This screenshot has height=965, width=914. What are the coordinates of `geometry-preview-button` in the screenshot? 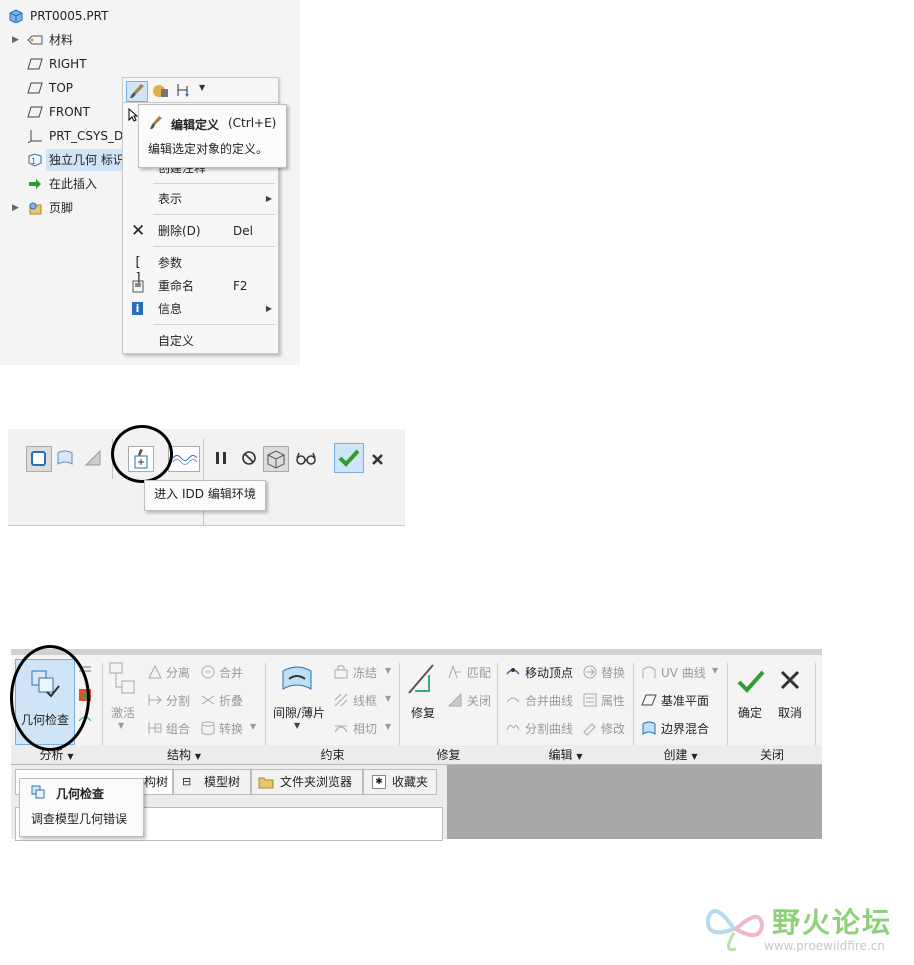 It's located at (276, 459).